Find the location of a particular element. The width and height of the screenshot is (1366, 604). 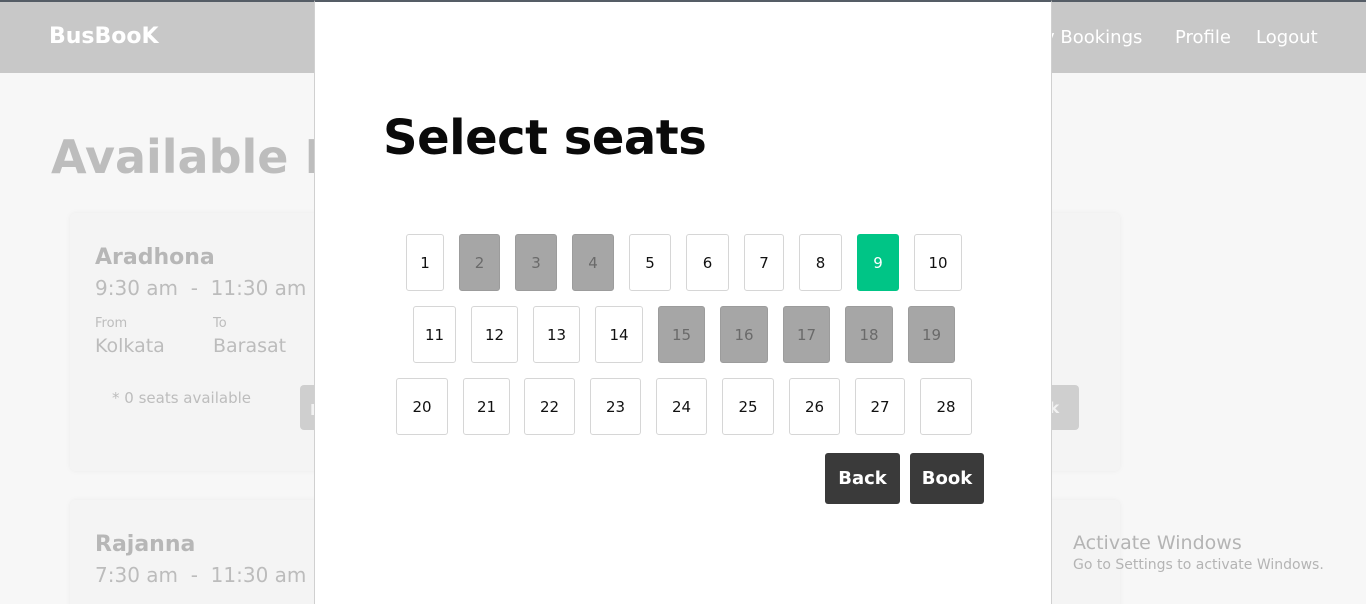

seat-number: 21 is located at coordinates (486, 406).